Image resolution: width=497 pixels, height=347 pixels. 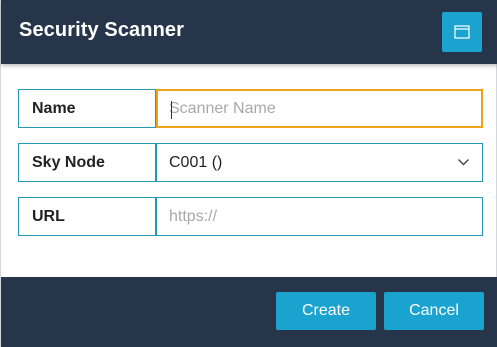 I want to click on sky-node-select: C001 (), so click(x=319, y=162).